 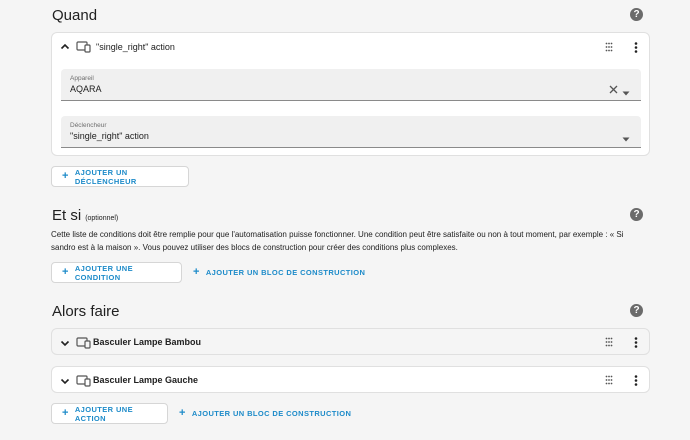 What do you see at coordinates (67, 215) in the screenshot?
I see `if-section-title: Et si` at bounding box center [67, 215].